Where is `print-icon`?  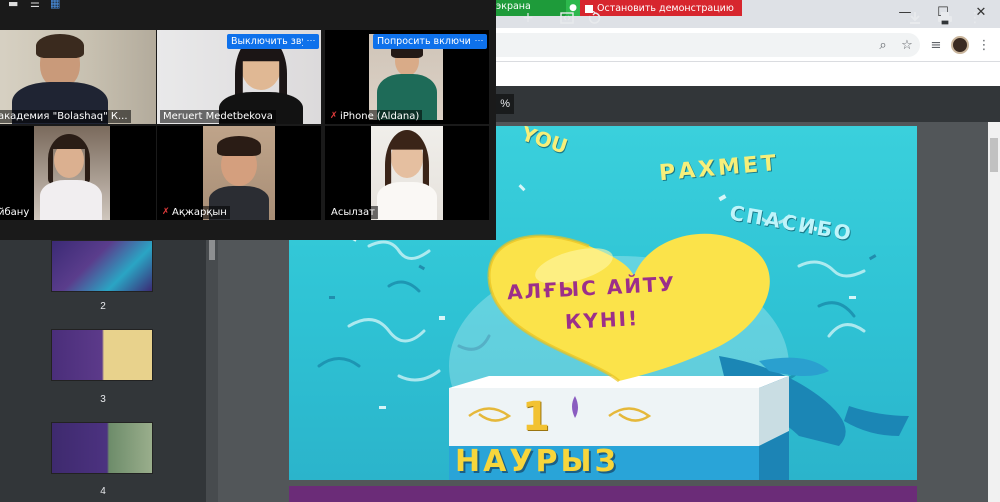
print-icon is located at coordinates (945, 18).